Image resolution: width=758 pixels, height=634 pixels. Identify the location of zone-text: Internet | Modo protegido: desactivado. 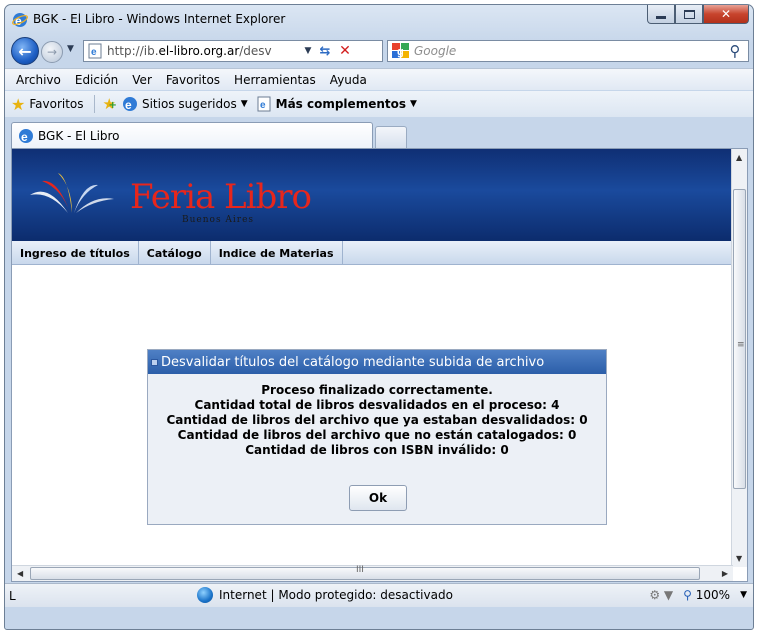
(336, 595).